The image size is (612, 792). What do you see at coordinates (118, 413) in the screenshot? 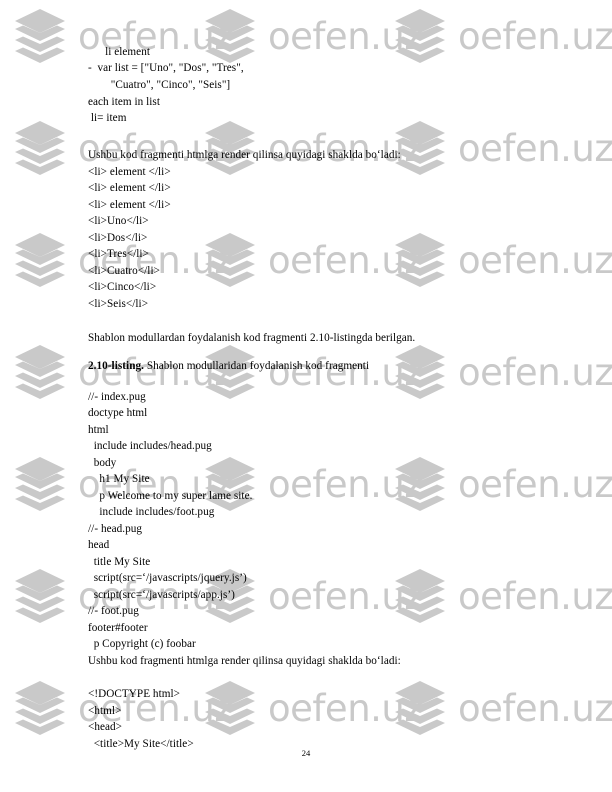
I see `text-line: doctype html` at bounding box center [118, 413].